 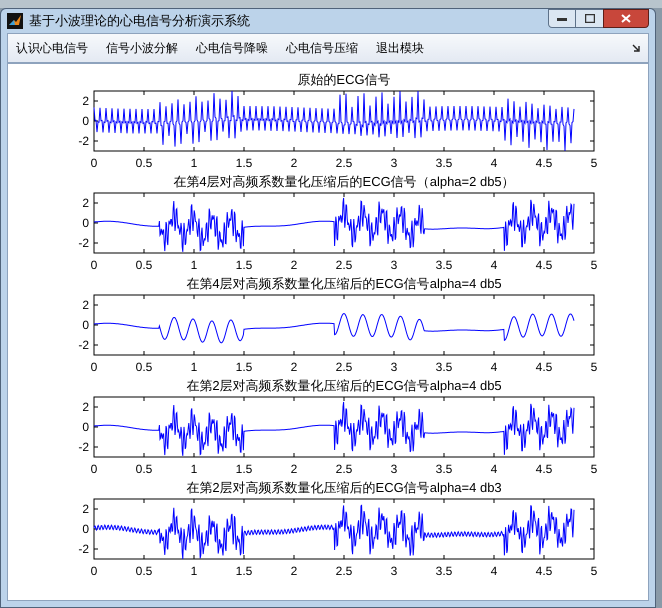 What do you see at coordinates (15, 21) in the screenshot?
I see `app-logo-icon` at bounding box center [15, 21].